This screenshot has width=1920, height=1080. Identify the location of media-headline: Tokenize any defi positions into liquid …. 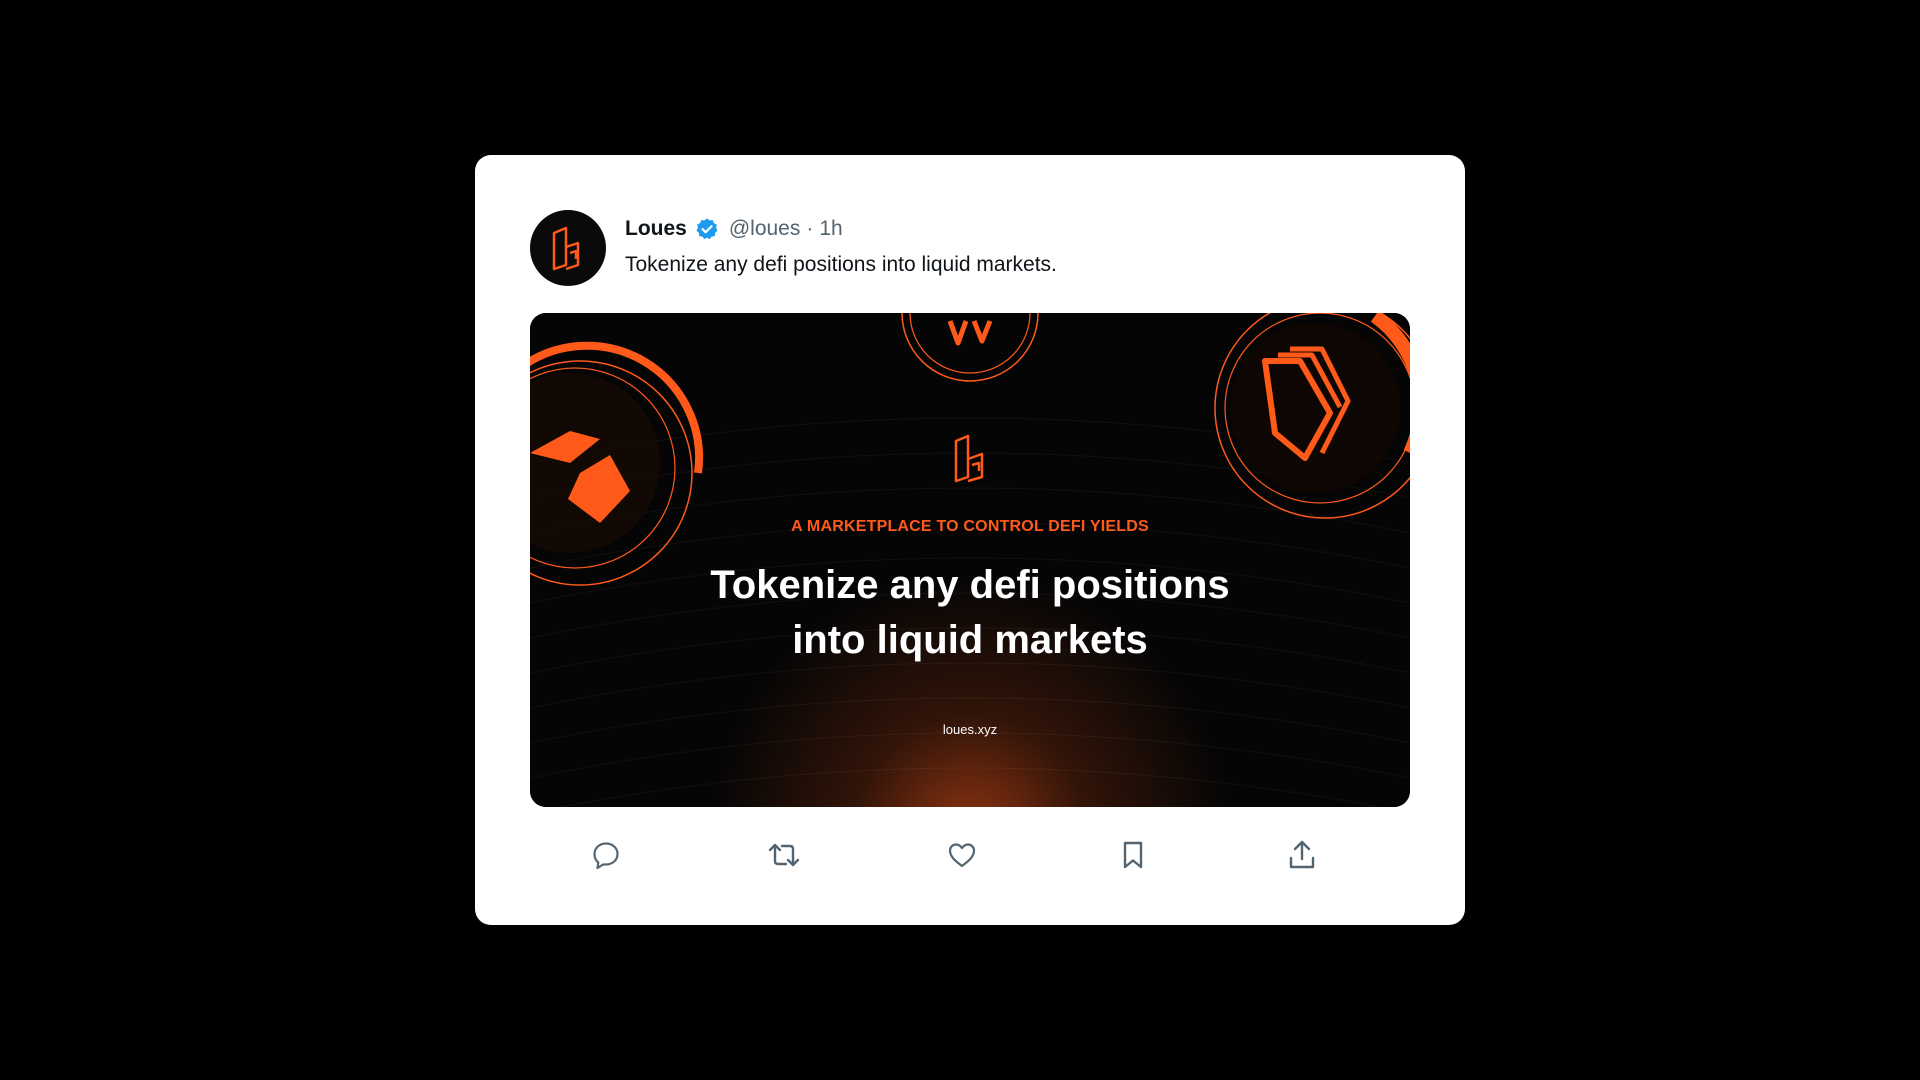
(970, 613).